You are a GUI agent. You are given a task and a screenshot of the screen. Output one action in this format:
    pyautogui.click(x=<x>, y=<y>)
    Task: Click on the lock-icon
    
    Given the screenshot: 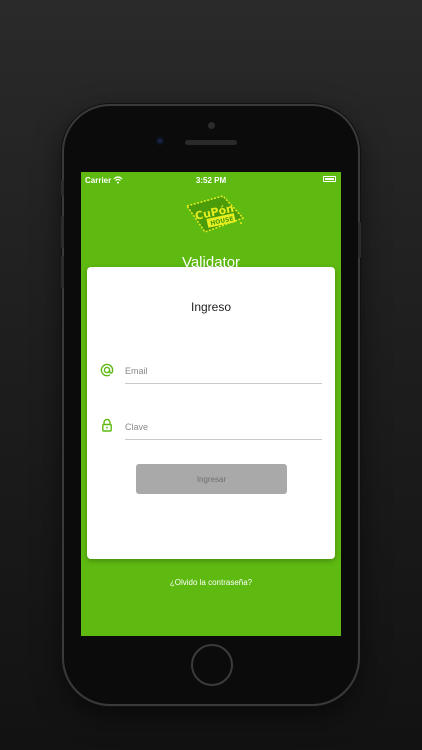 What is the action you would take?
    pyautogui.click(x=107, y=425)
    